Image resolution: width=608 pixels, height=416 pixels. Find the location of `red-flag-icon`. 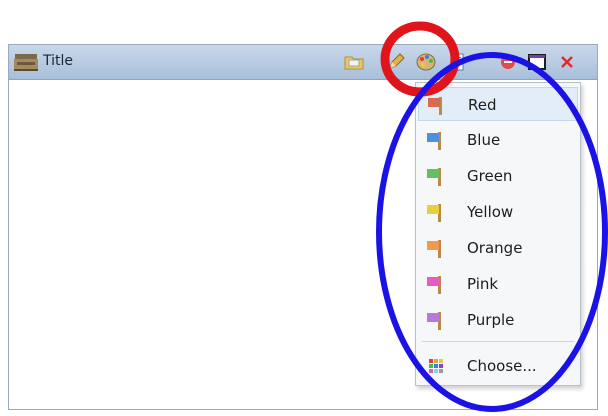

red-flag-icon is located at coordinates (435, 106).